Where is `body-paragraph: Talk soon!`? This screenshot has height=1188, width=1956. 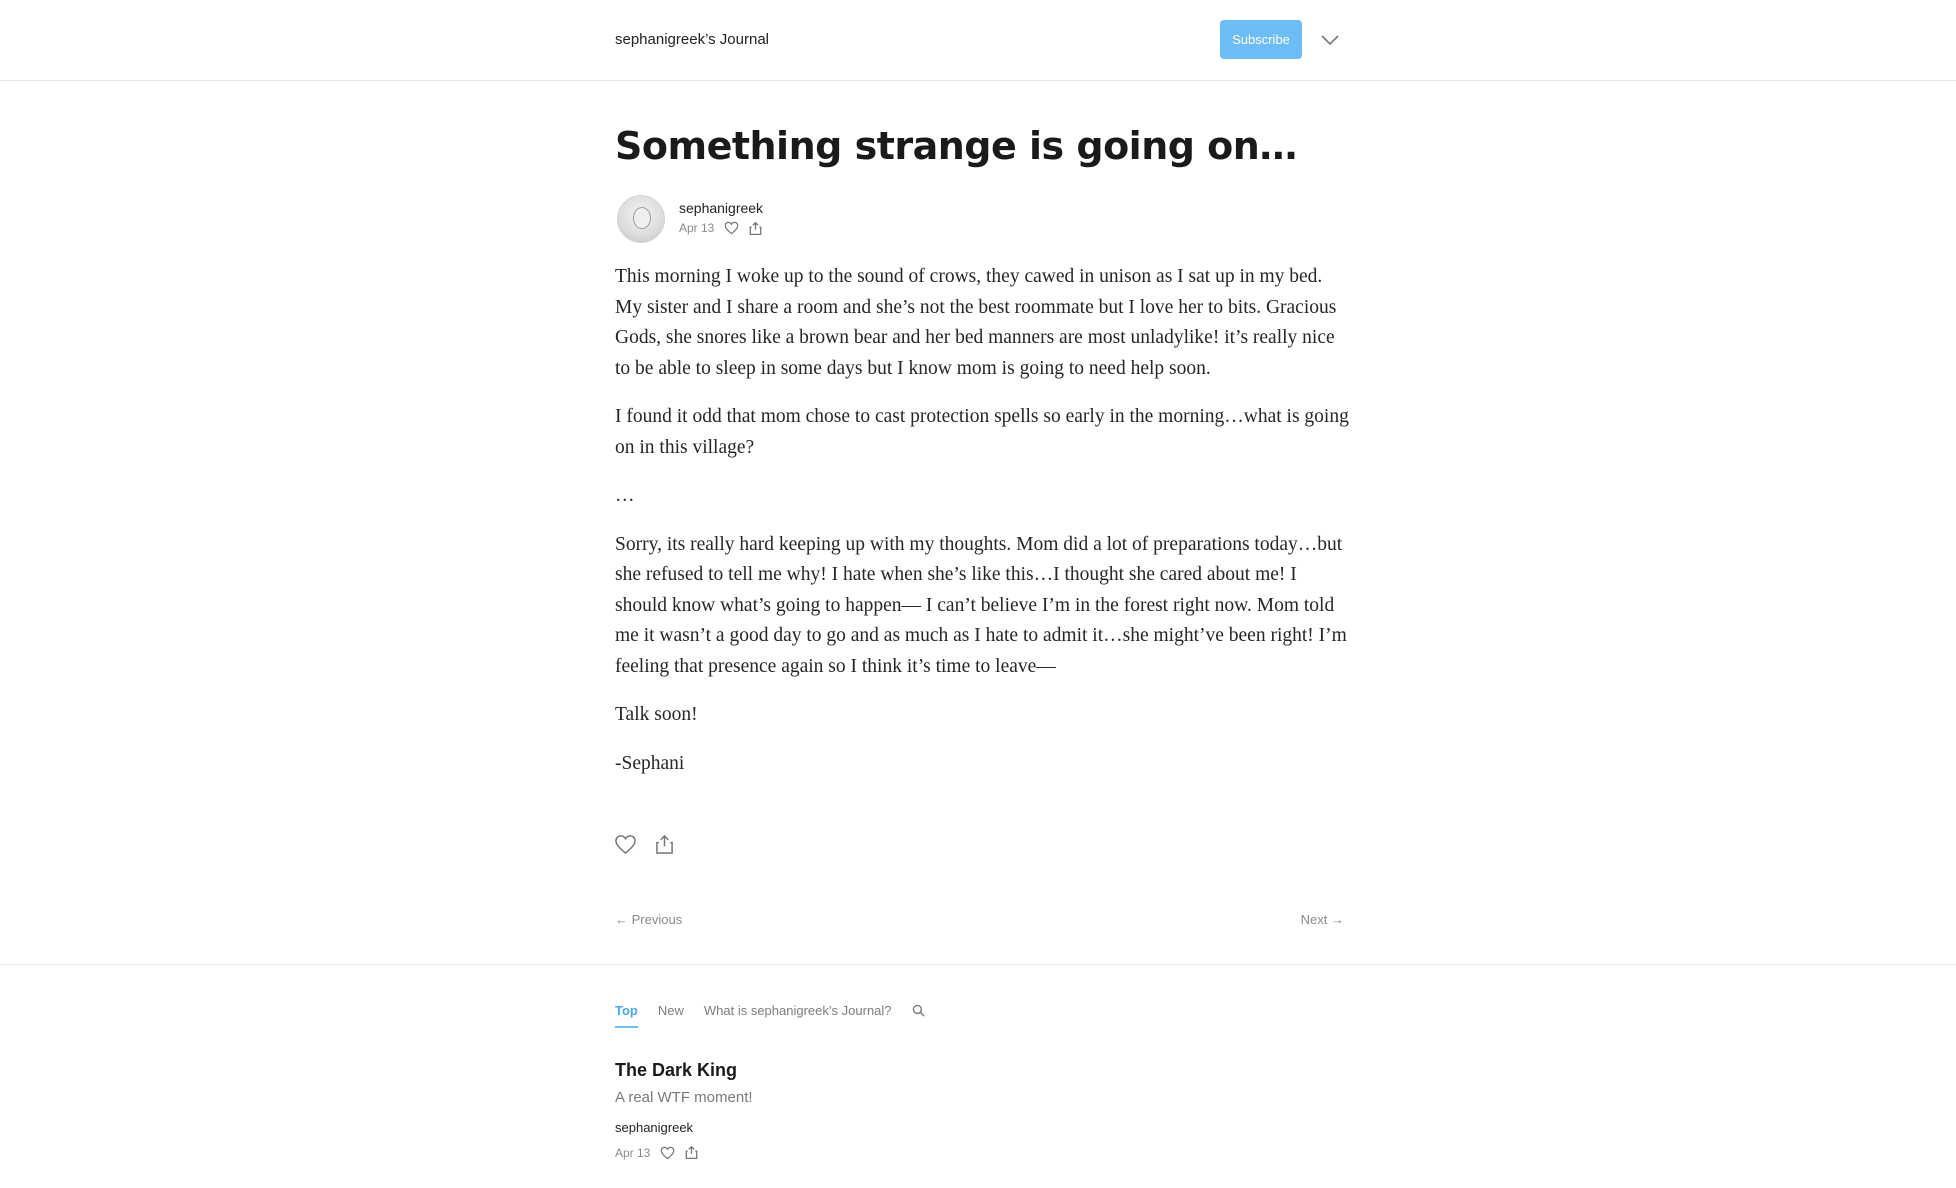 body-paragraph: Talk soon! is located at coordinates (656, 714).